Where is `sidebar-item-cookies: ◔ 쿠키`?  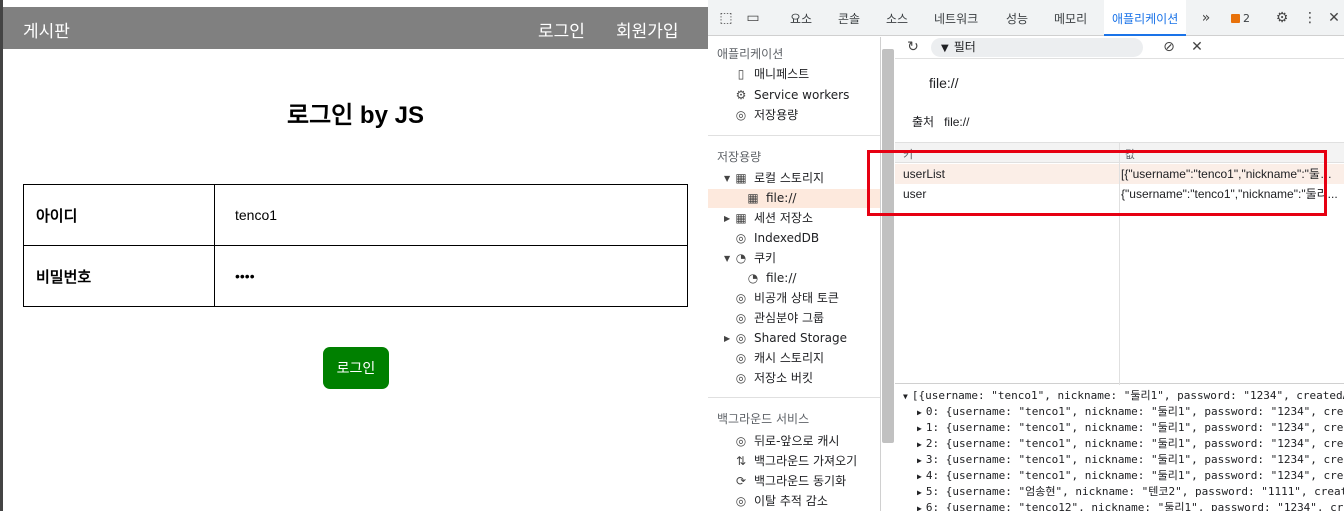 sidebar-item-cookies: ◔ 쿠키 is located at coordinates (755, 258).